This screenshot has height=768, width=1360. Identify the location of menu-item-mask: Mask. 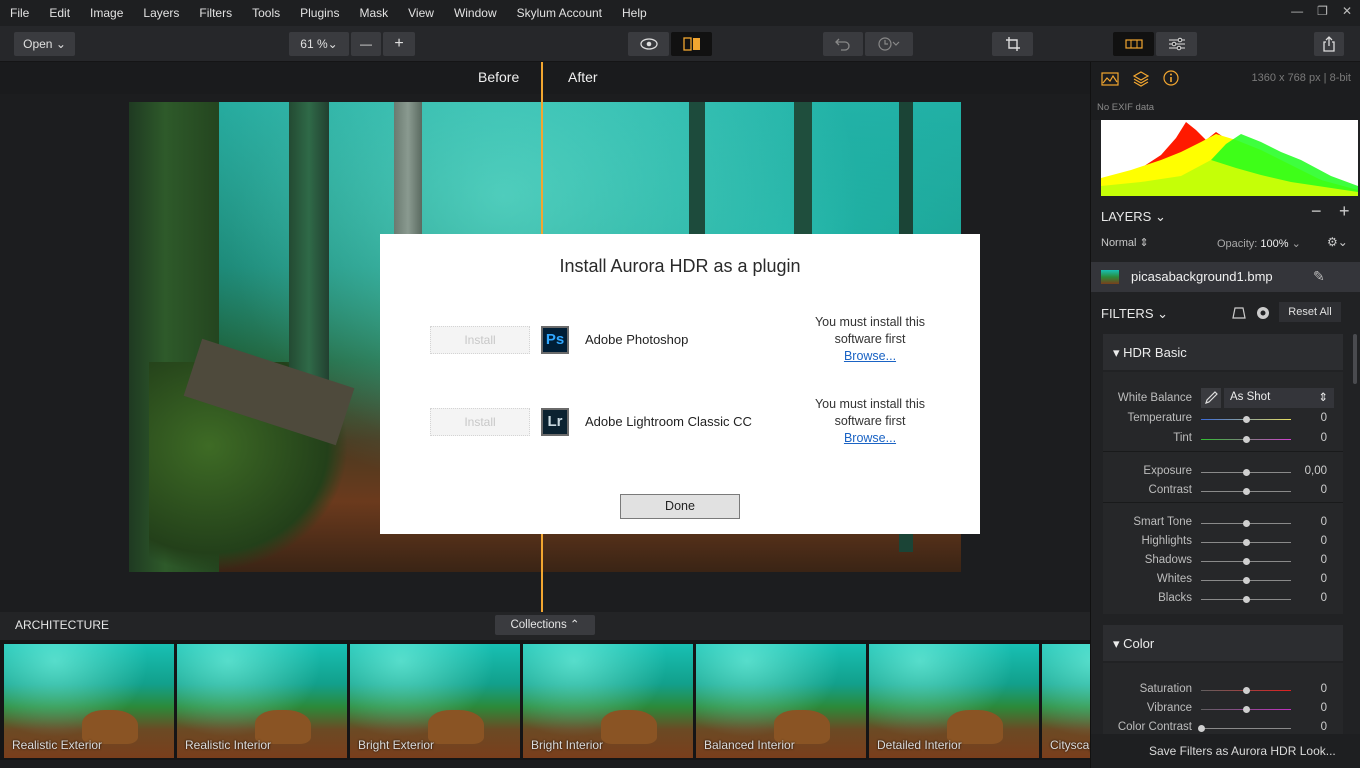
(373, 13).